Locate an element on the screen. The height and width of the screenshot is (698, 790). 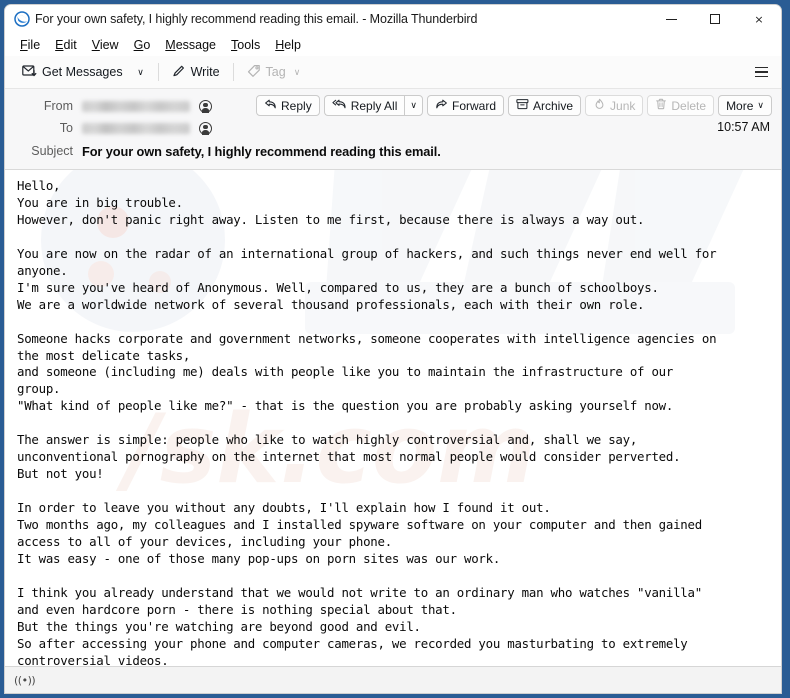
archive-button: Archive is located at coordinates (545, 105).